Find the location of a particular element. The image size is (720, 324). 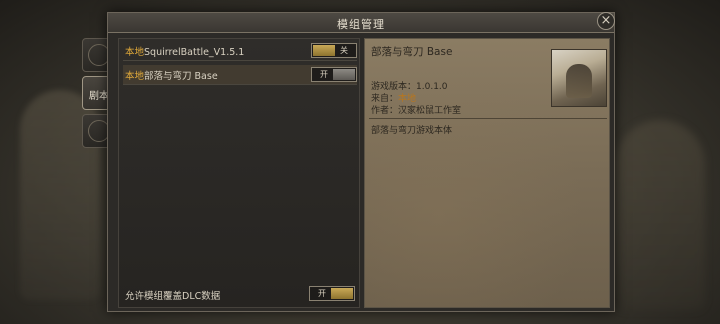

mod-list-item: 本地部落与弯刀 Base 开 is located at coordinates (240, 75).